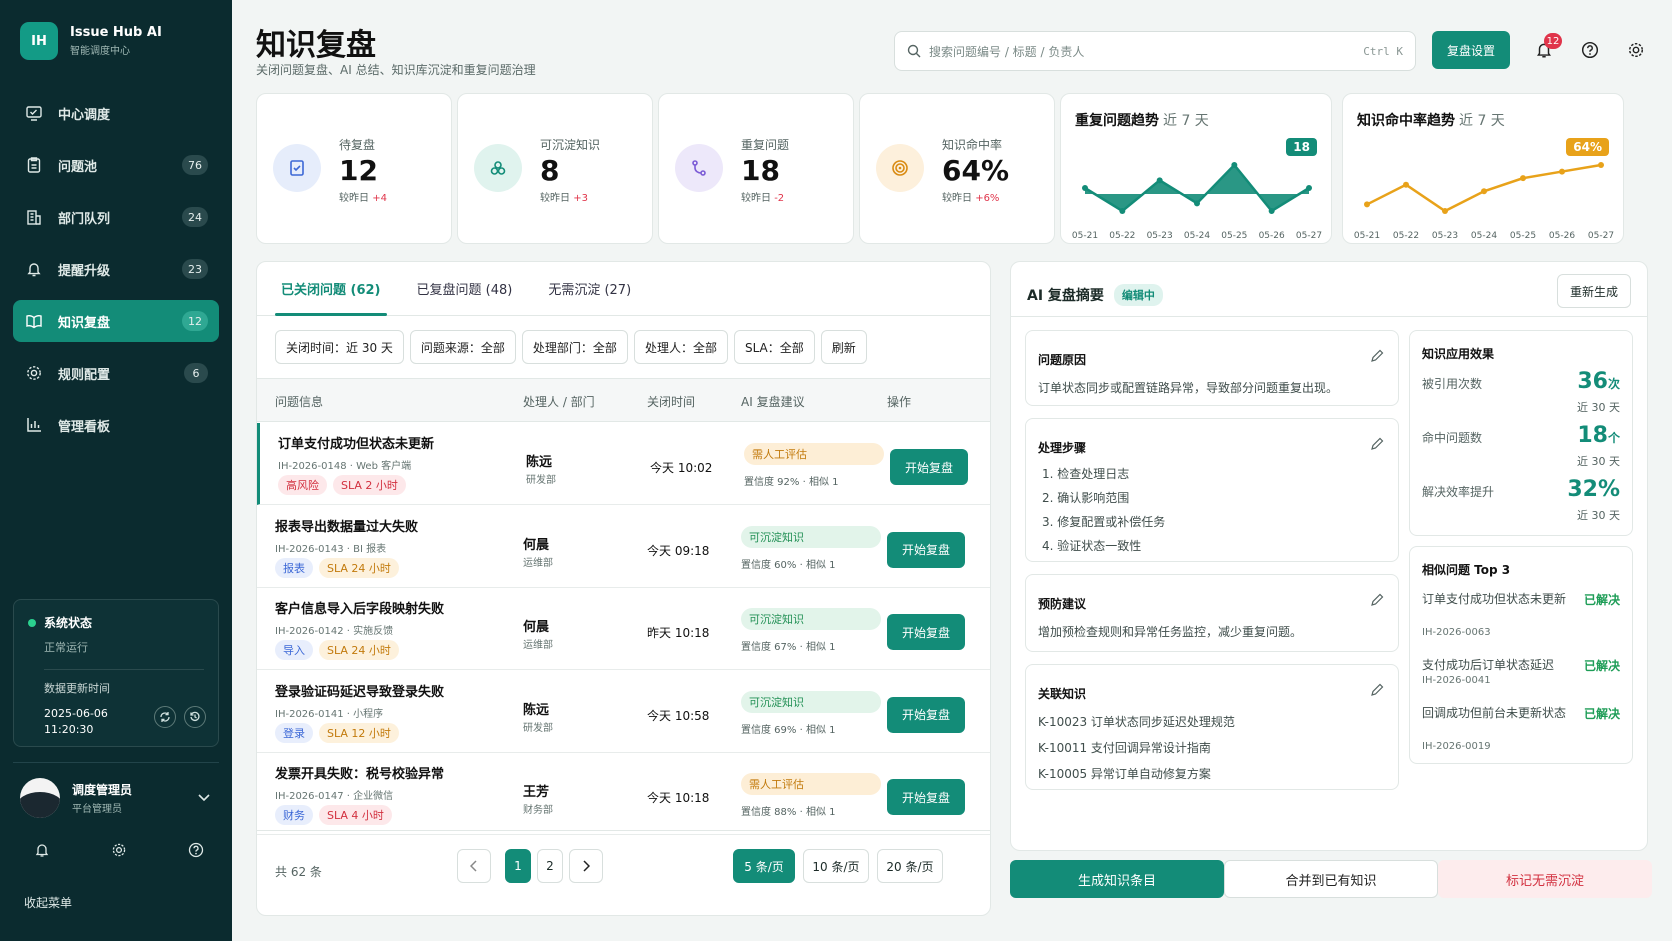 Image resolution: width=1672 pixels, height=941 pixels. What do you see at coordinates (589, 288) in the screenshot?
I see `tab-2: 无需沉淀 (27)` at bounding box center [589, 288].